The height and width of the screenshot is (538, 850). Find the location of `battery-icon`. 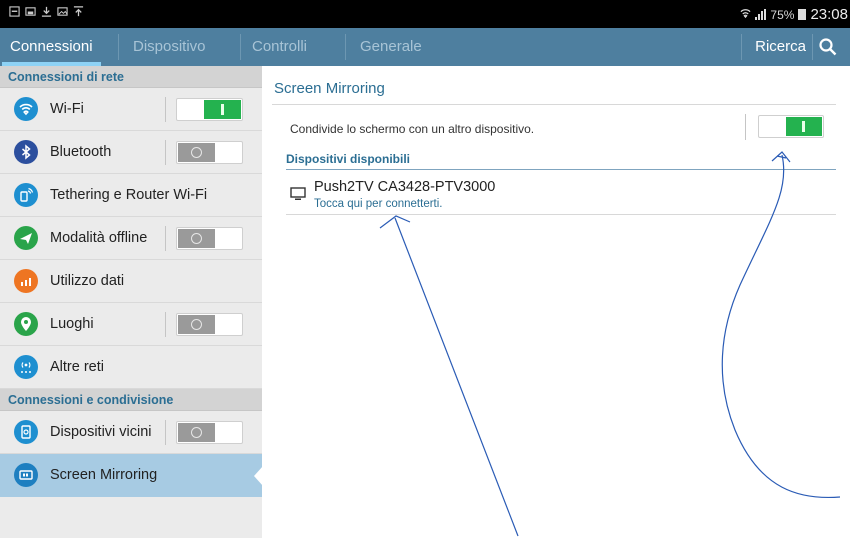

battery-icon is located at coordinates (802, 14).